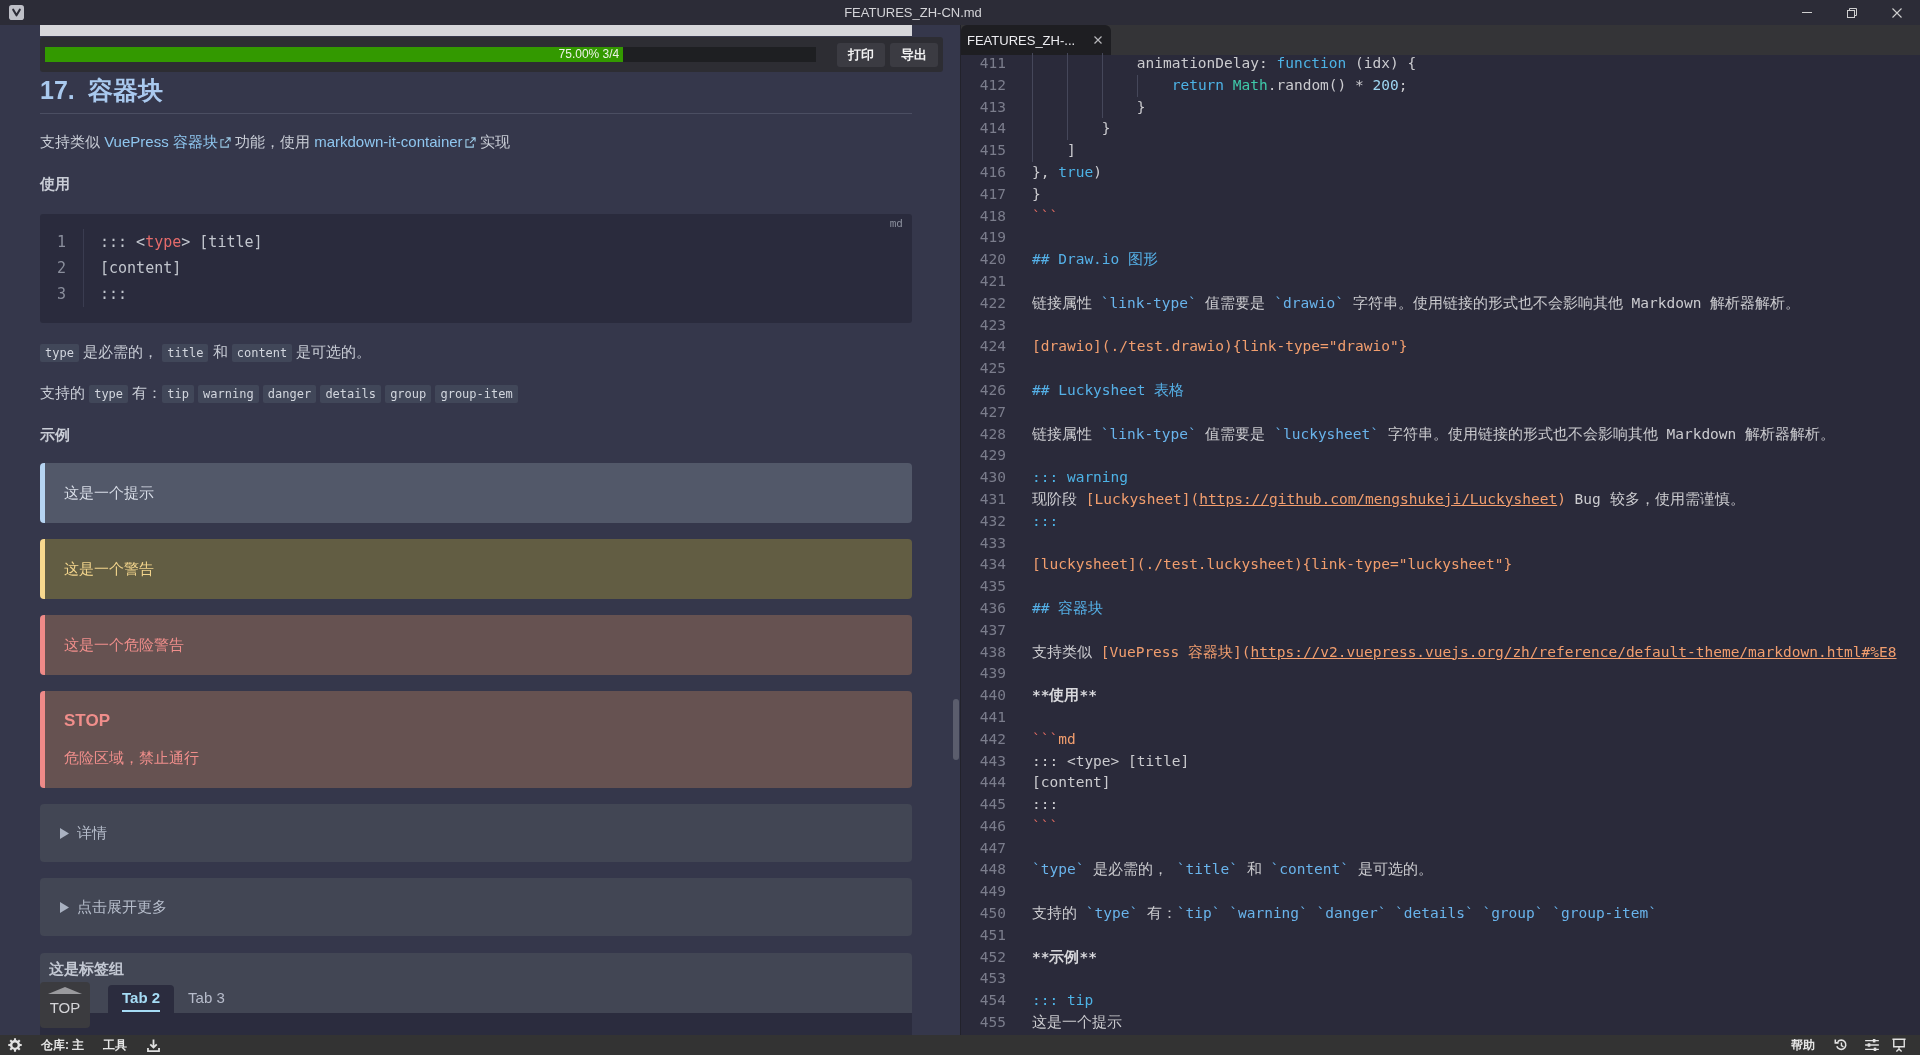  I want to click on link: VuePress 容器块, so click(167, 141).